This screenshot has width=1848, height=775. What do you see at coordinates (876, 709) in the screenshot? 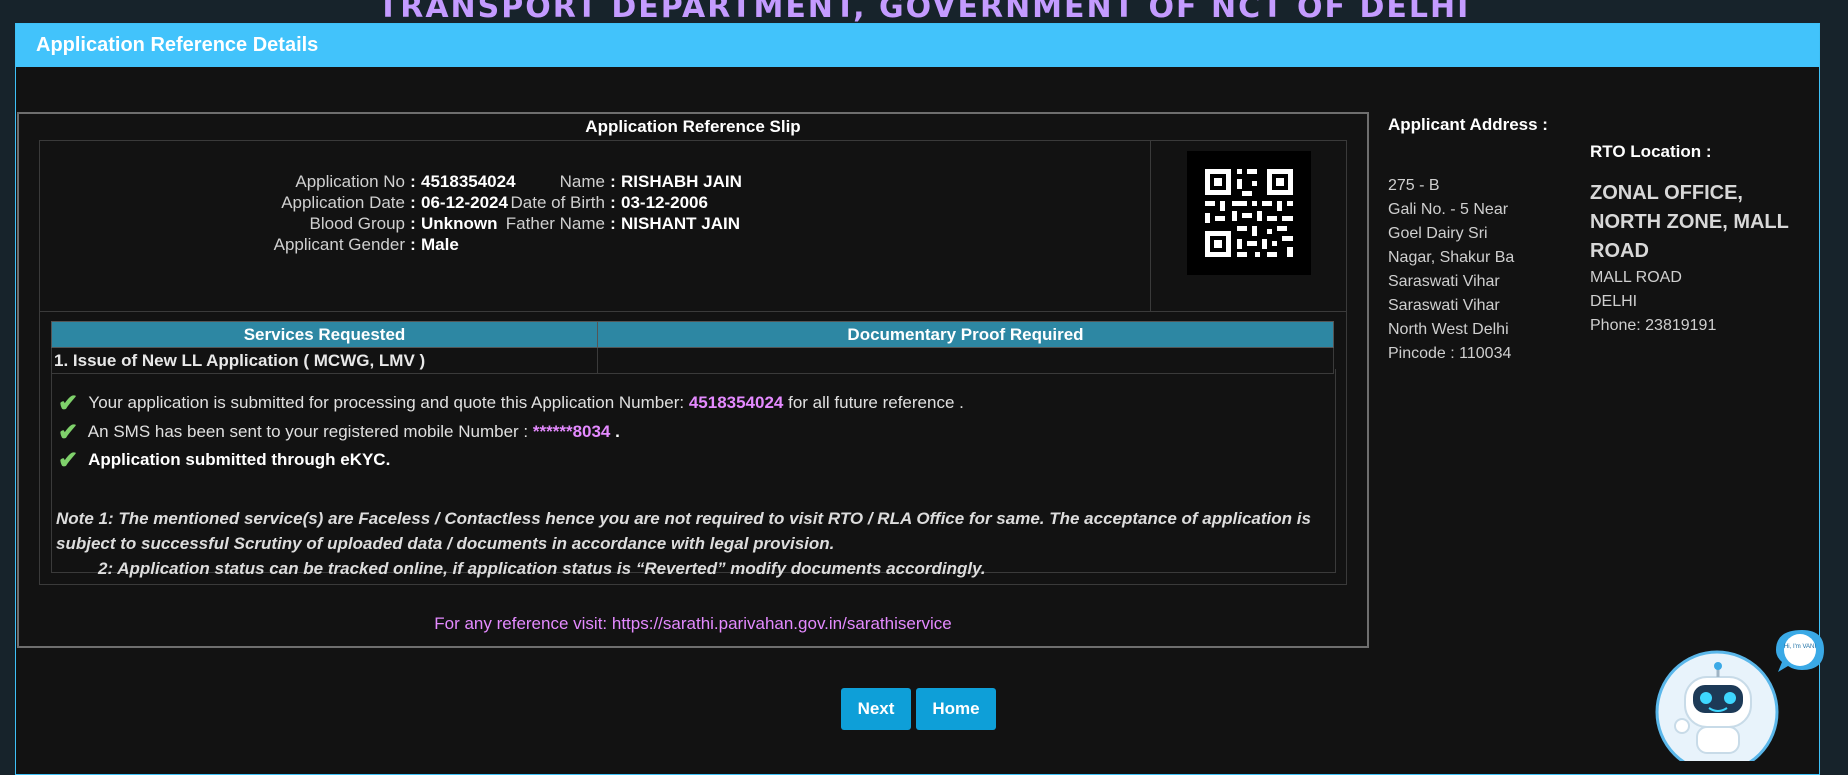
I see `next-button: Next` at bounding box center [876, 709].